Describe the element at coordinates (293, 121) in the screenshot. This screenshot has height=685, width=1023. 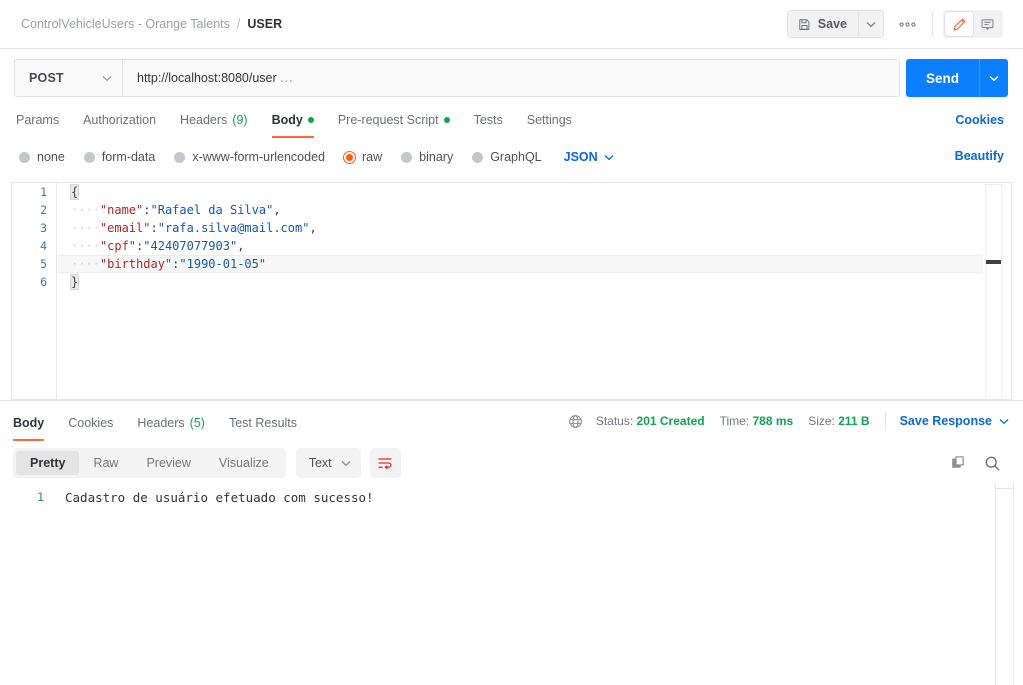
I see `tab-body: Body` at that location.